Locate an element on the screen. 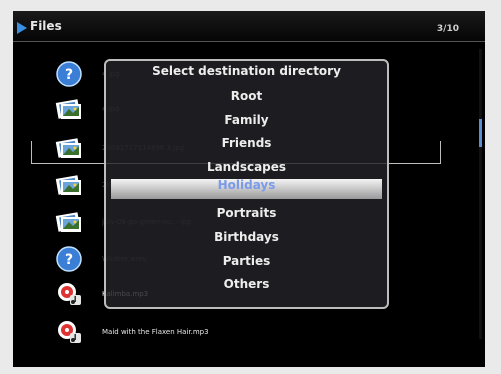  dialog-option: Root is located at coordinates (246, 96).